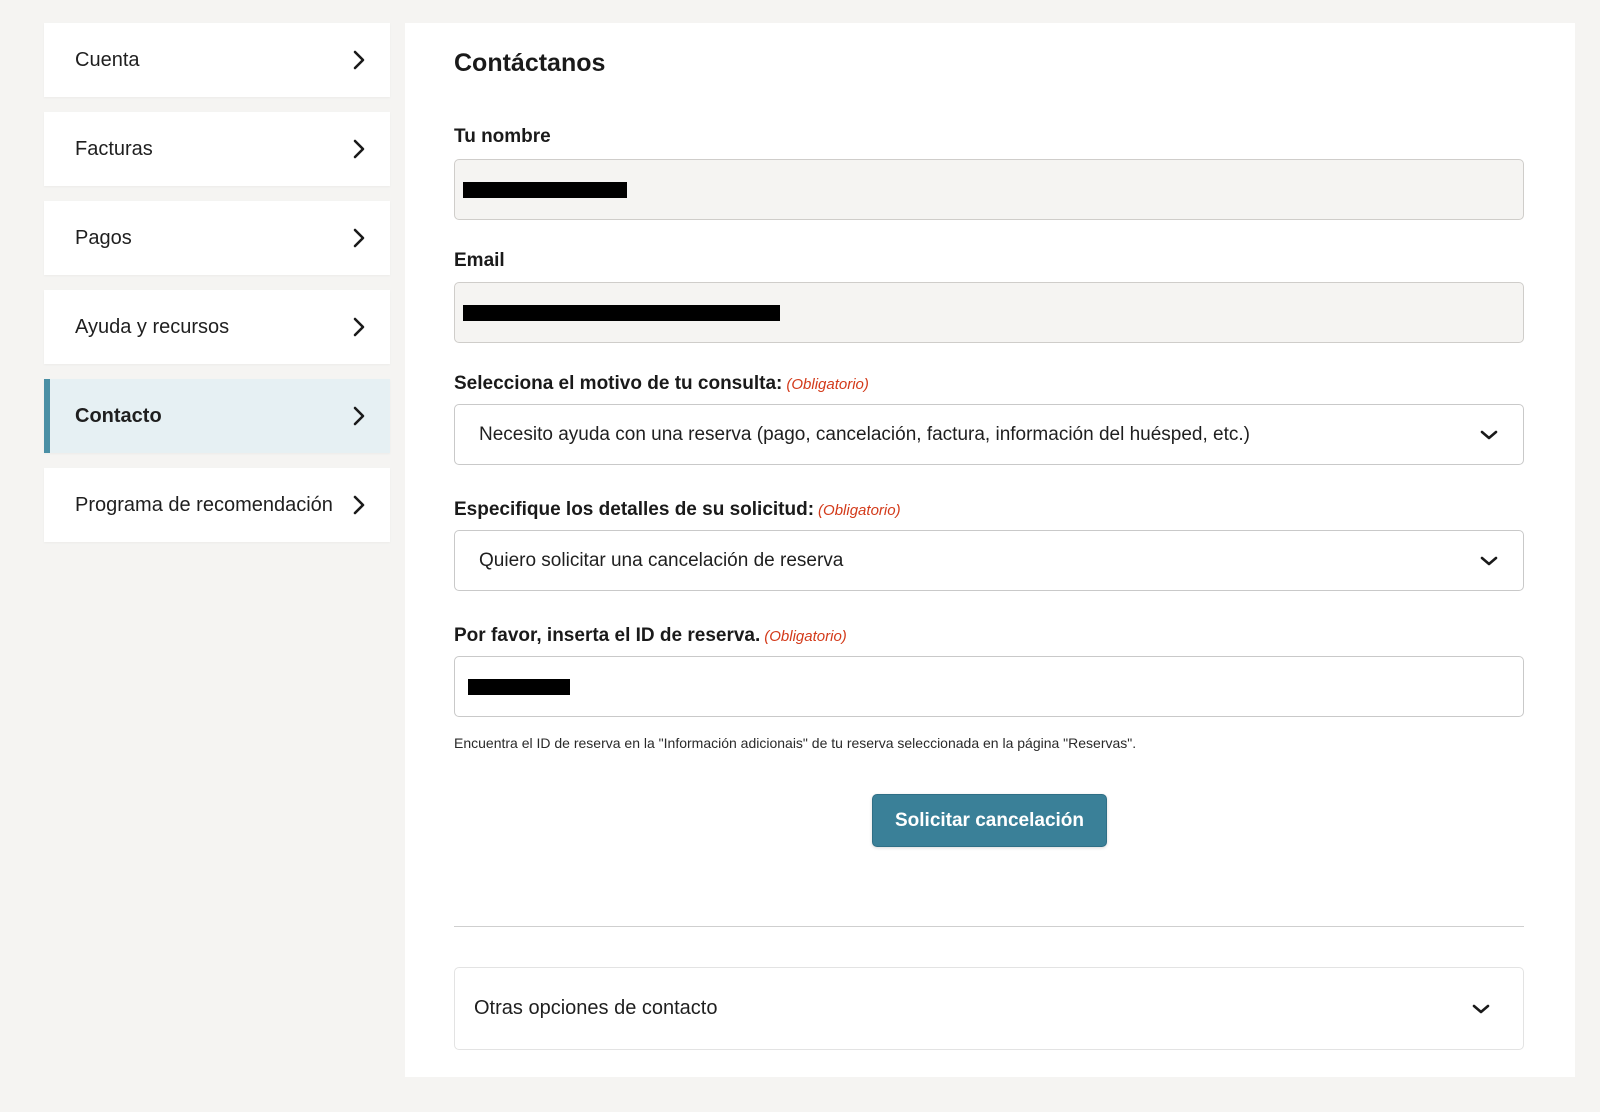 The height and width of the screenshot is (1112, 1600). I want to click on page-title: Contáctanos, so click(530, 63).